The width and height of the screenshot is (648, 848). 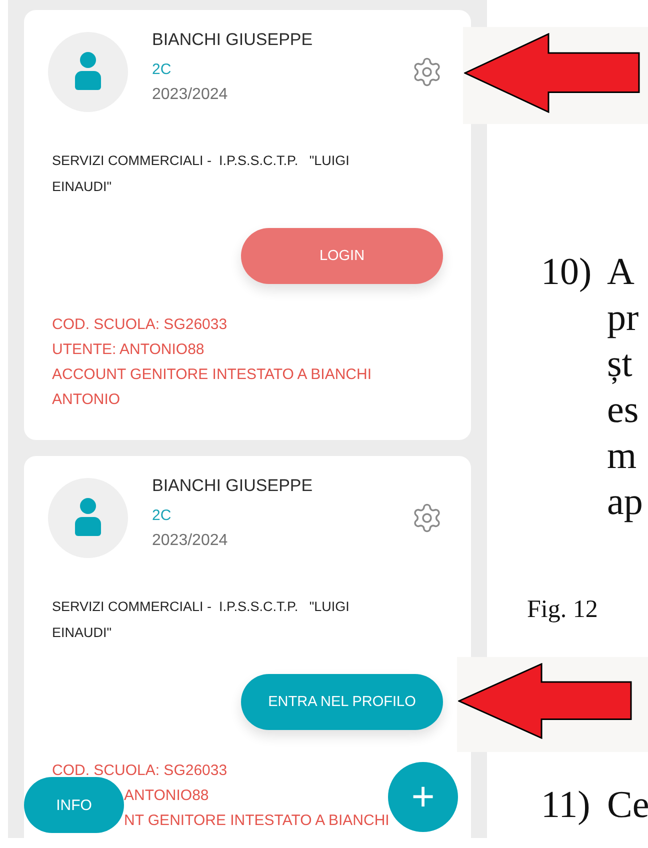 What do you see at coordinates (257, 821) in the screenshot?
I see `account-info: NT GENITORE INTESTATO A BIANCHI` at bounding box center [257, 821].